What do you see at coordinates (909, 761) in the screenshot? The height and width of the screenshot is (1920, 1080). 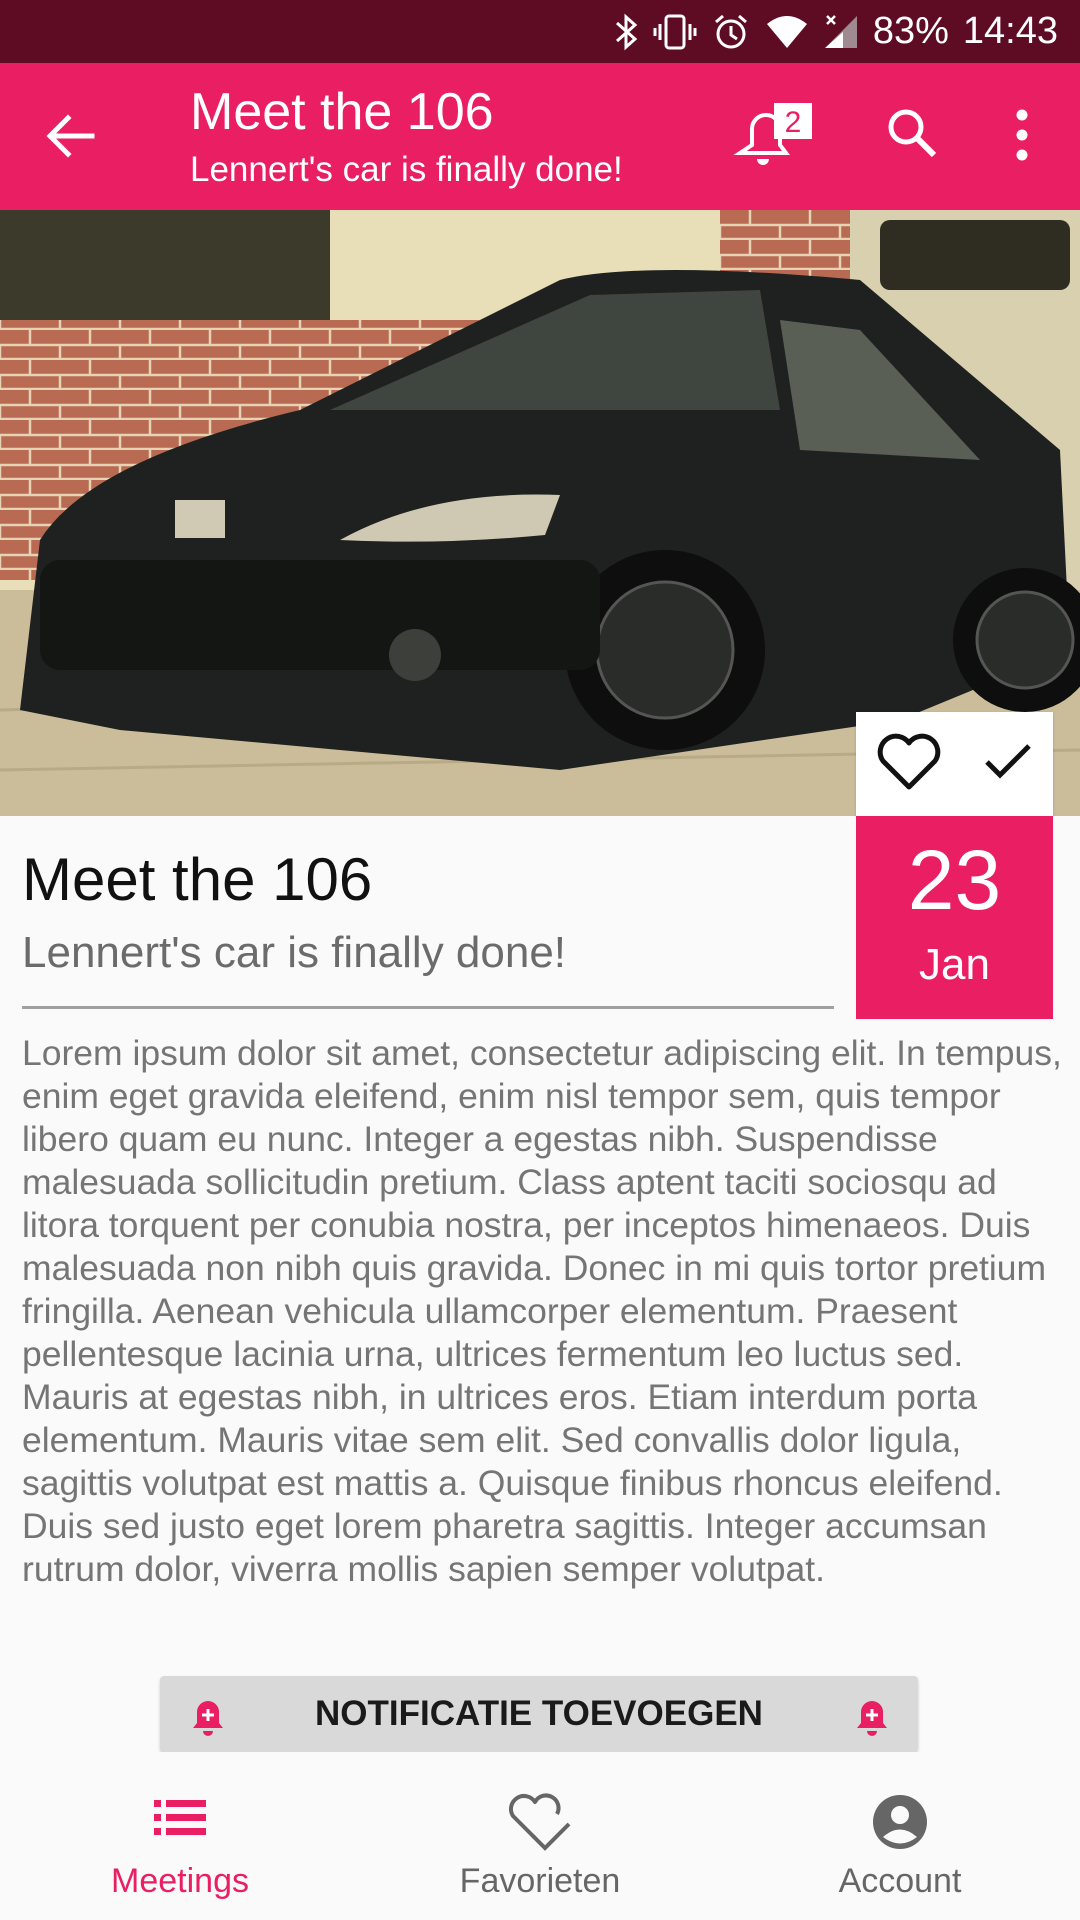 I see `heart-icon` at bounding box center [909, 761].